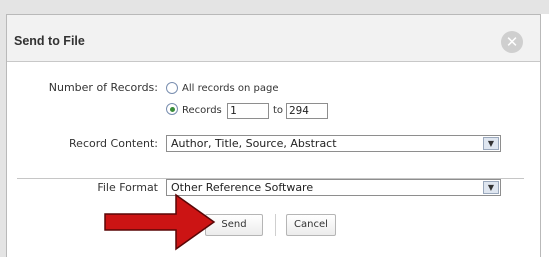 Image resolution: width=549 pixels, height=257 pixels. I want to click on button-separator, so click(275, 225).